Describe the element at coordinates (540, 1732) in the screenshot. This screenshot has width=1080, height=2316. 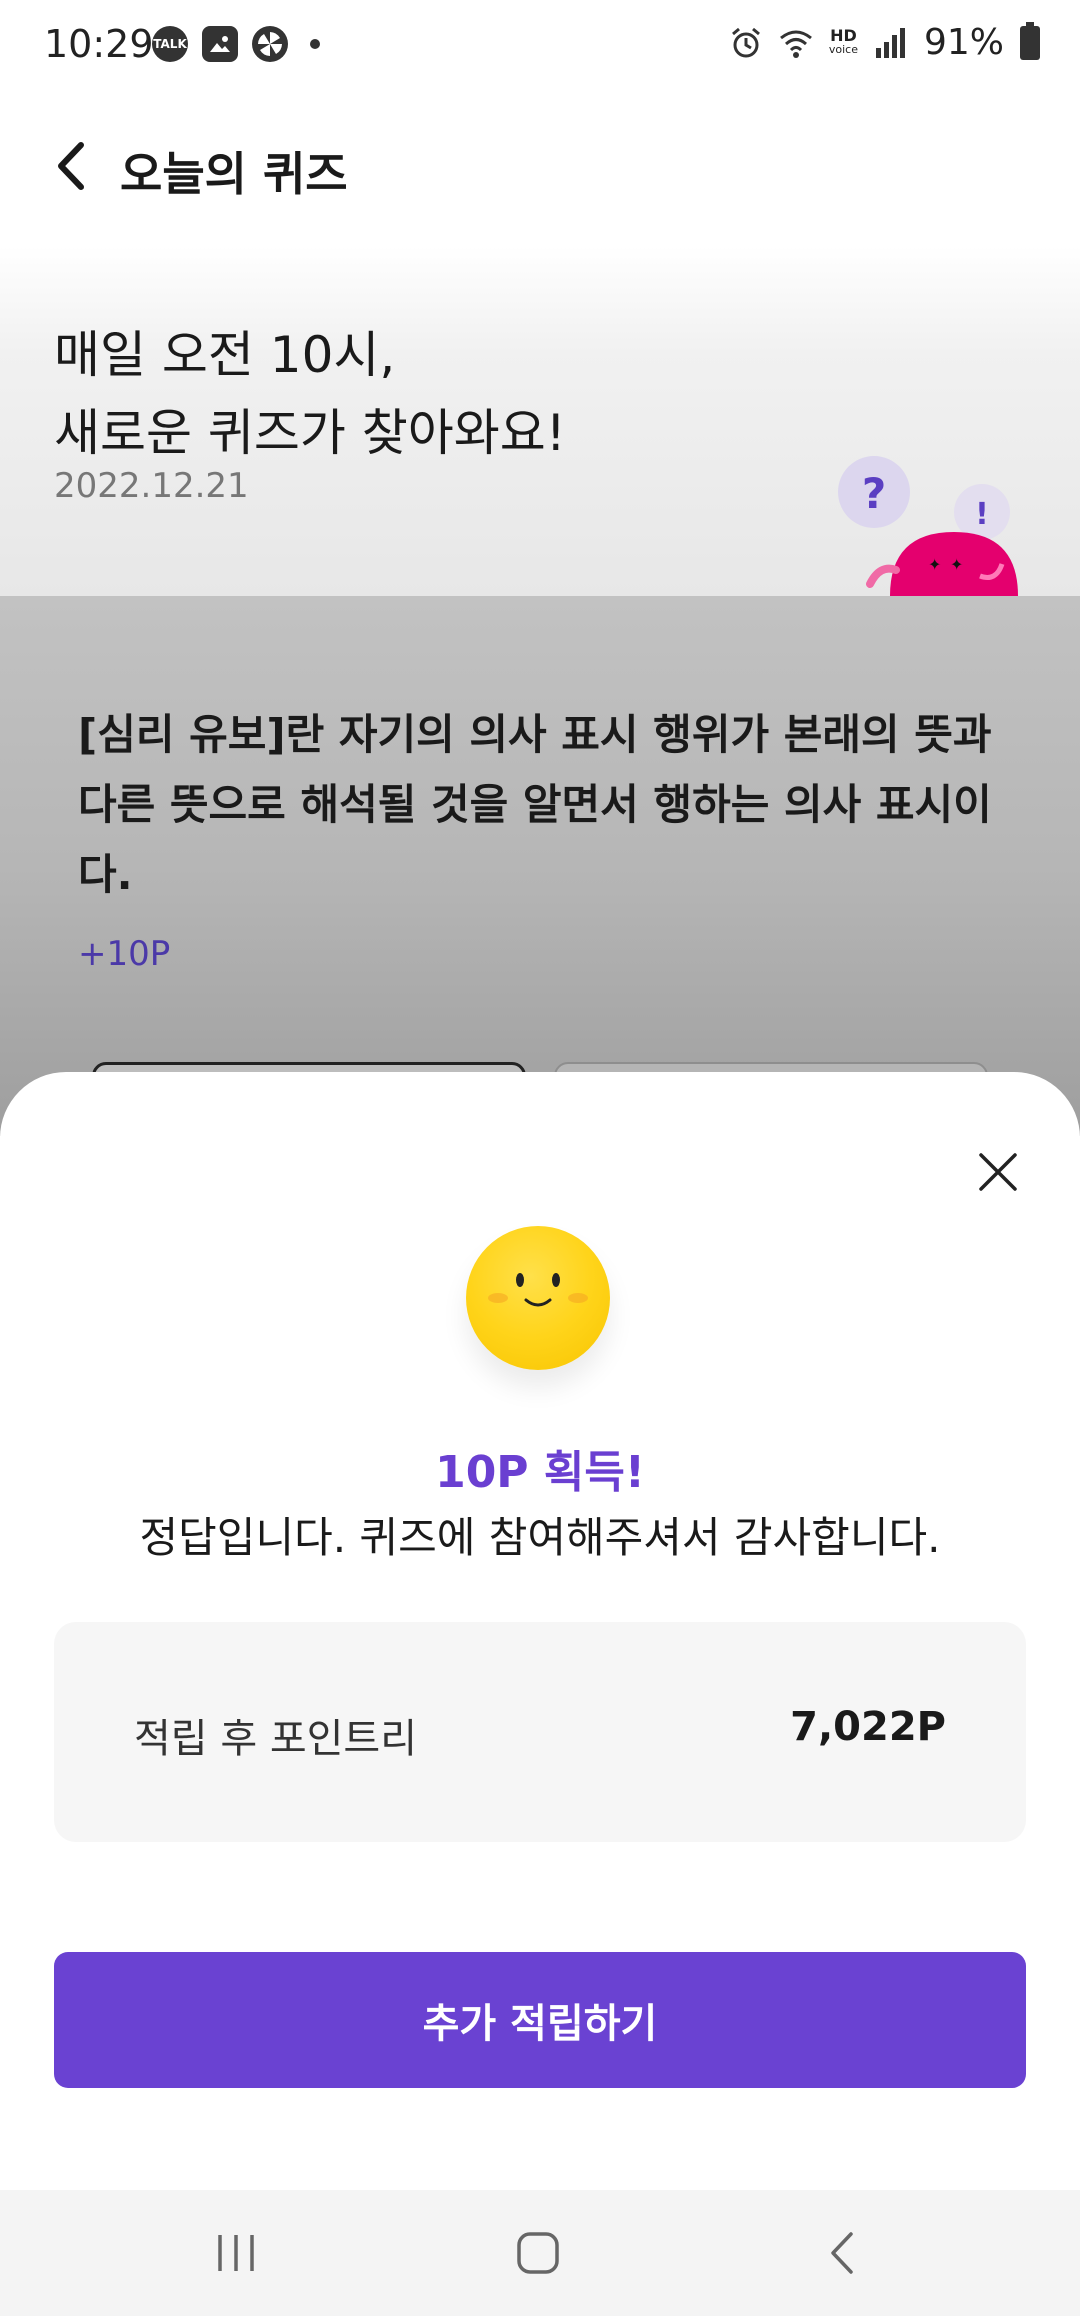
I see `points-card: 적립 후 포인트리 7,022P` at that location.